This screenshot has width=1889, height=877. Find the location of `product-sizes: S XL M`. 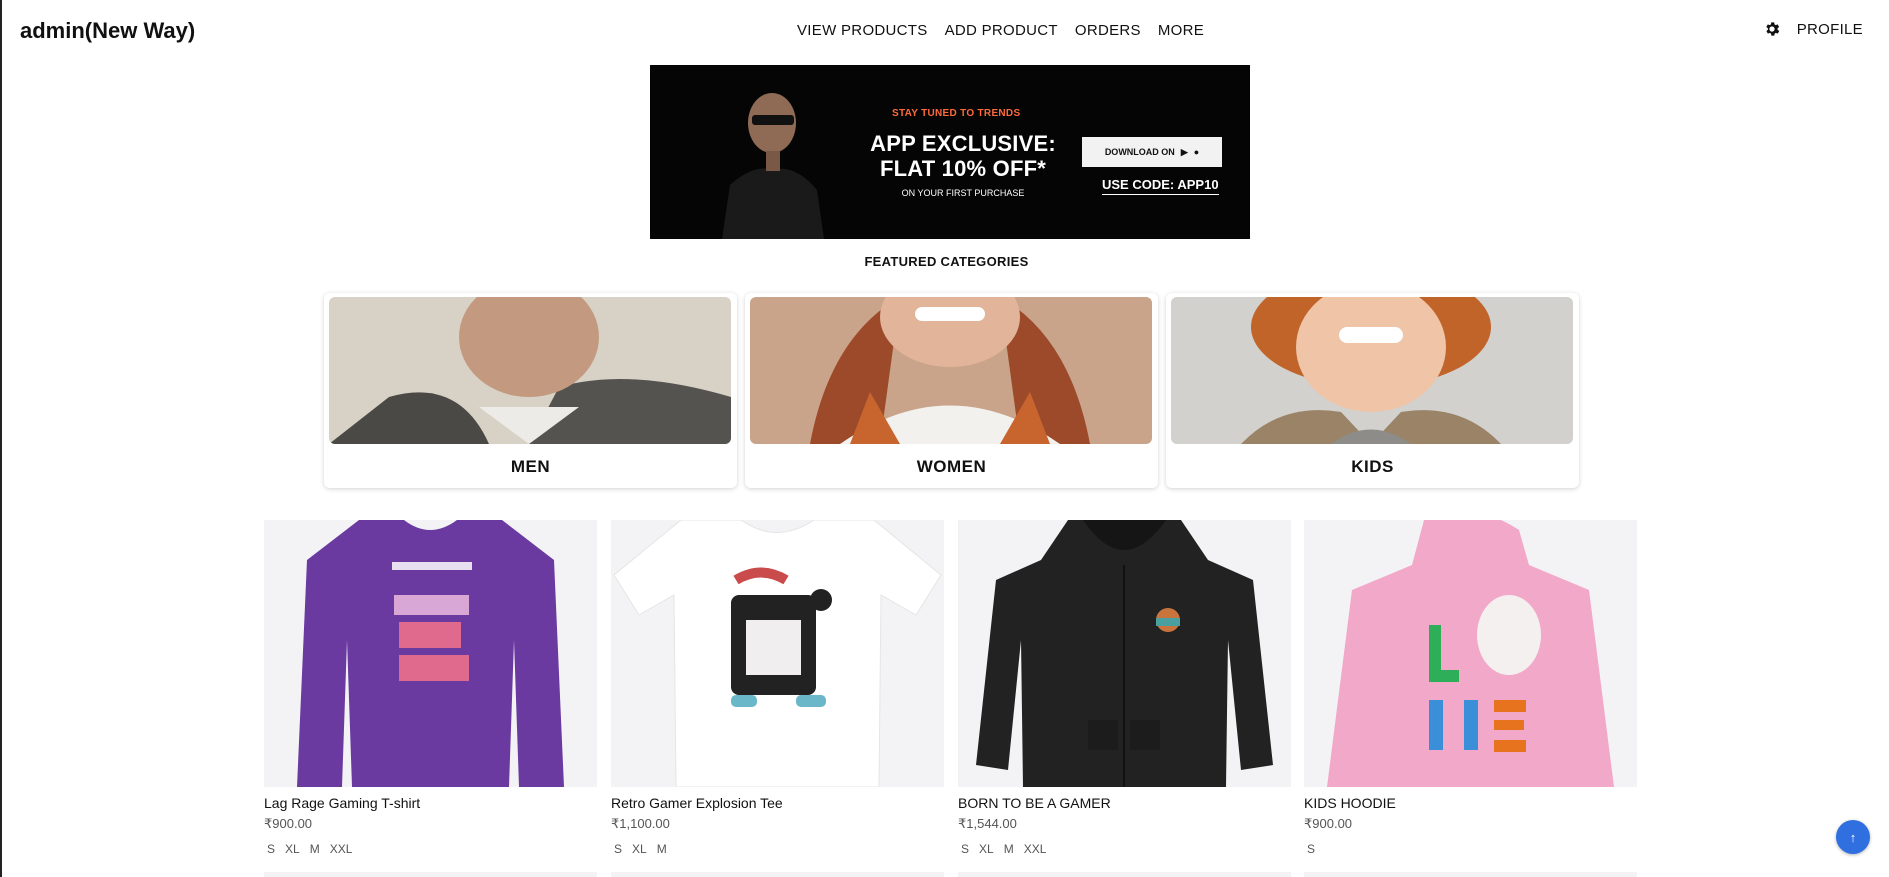

product-sizes: S XL M is located at coordinates (777, 849).